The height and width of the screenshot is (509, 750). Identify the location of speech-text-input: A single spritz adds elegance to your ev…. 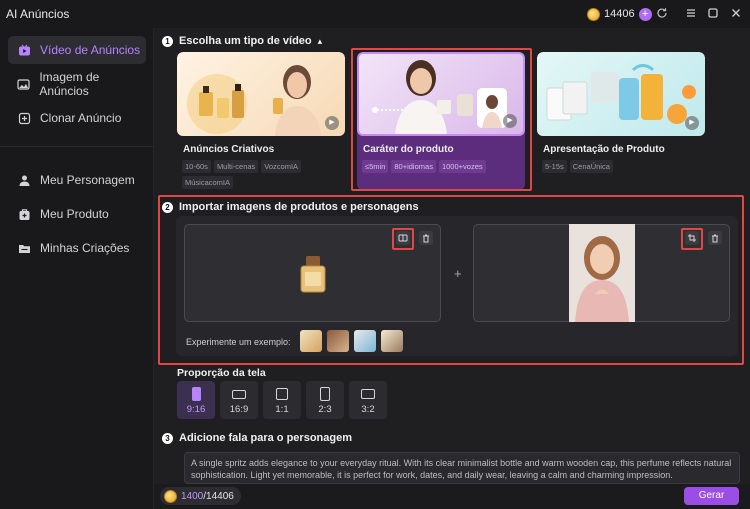
(462, 468).